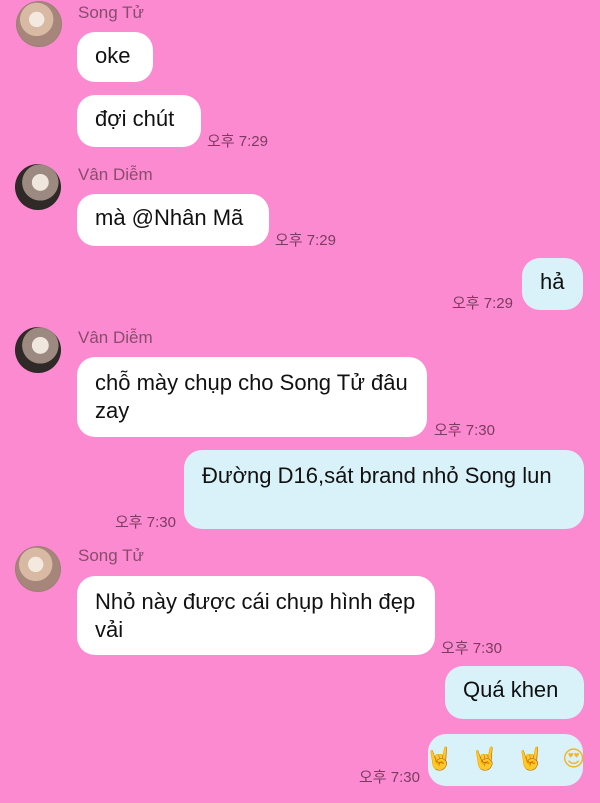 This screenshot has width=600, height=803. Describe the element at coordinates (139, 121) in the screenshot. I see `message-bubble: đợi chút` at that location.